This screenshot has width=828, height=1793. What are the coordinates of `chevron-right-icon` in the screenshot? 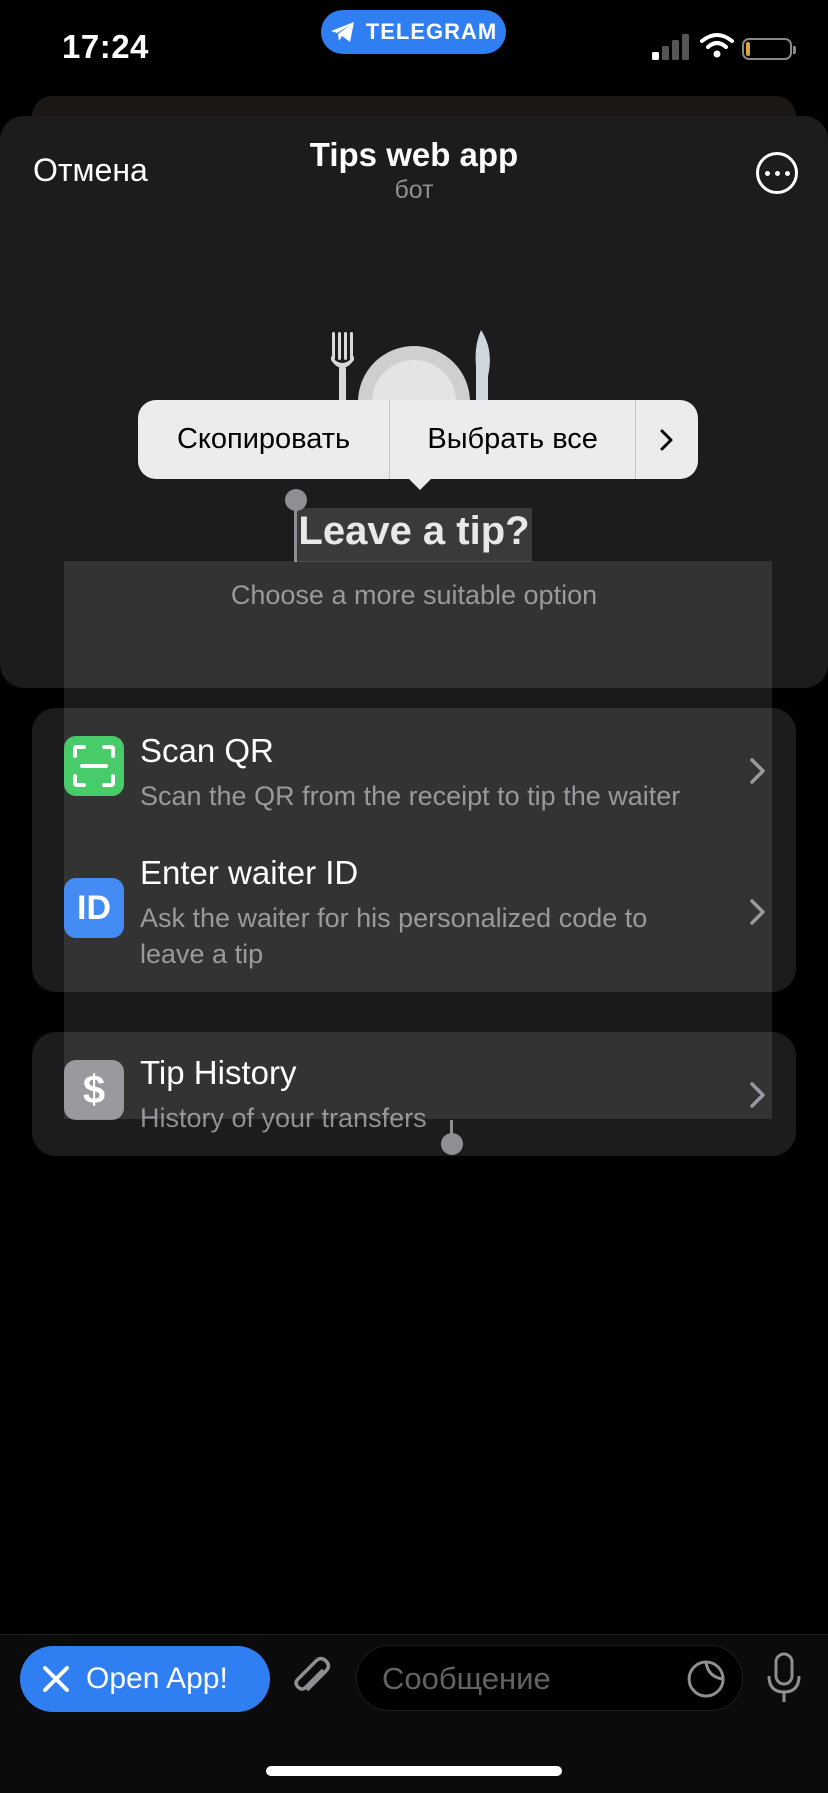 It's located at (666, 439).